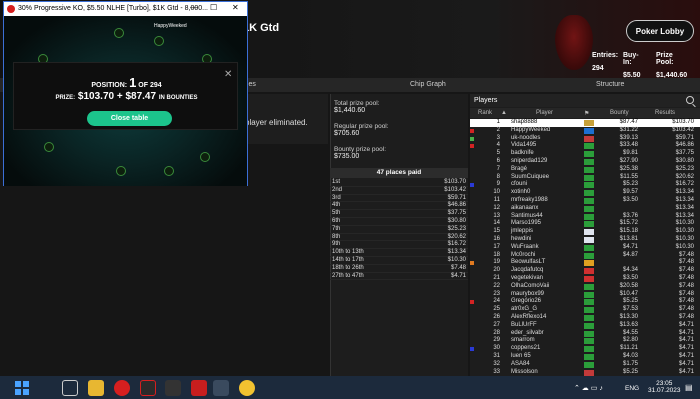  I want to click on player-row: 8 SuumCuiquee $11.55 $20.62, so click(585, 178).